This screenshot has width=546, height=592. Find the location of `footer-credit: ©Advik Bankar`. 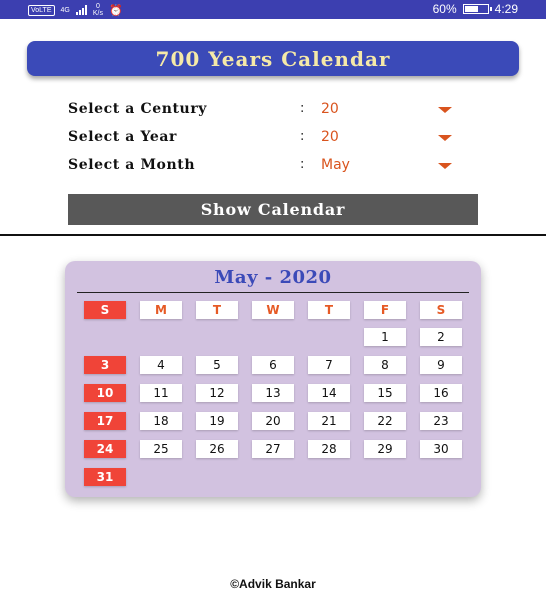

footer-credit: ©Advik Bankar is located at coordinates (273, 584).